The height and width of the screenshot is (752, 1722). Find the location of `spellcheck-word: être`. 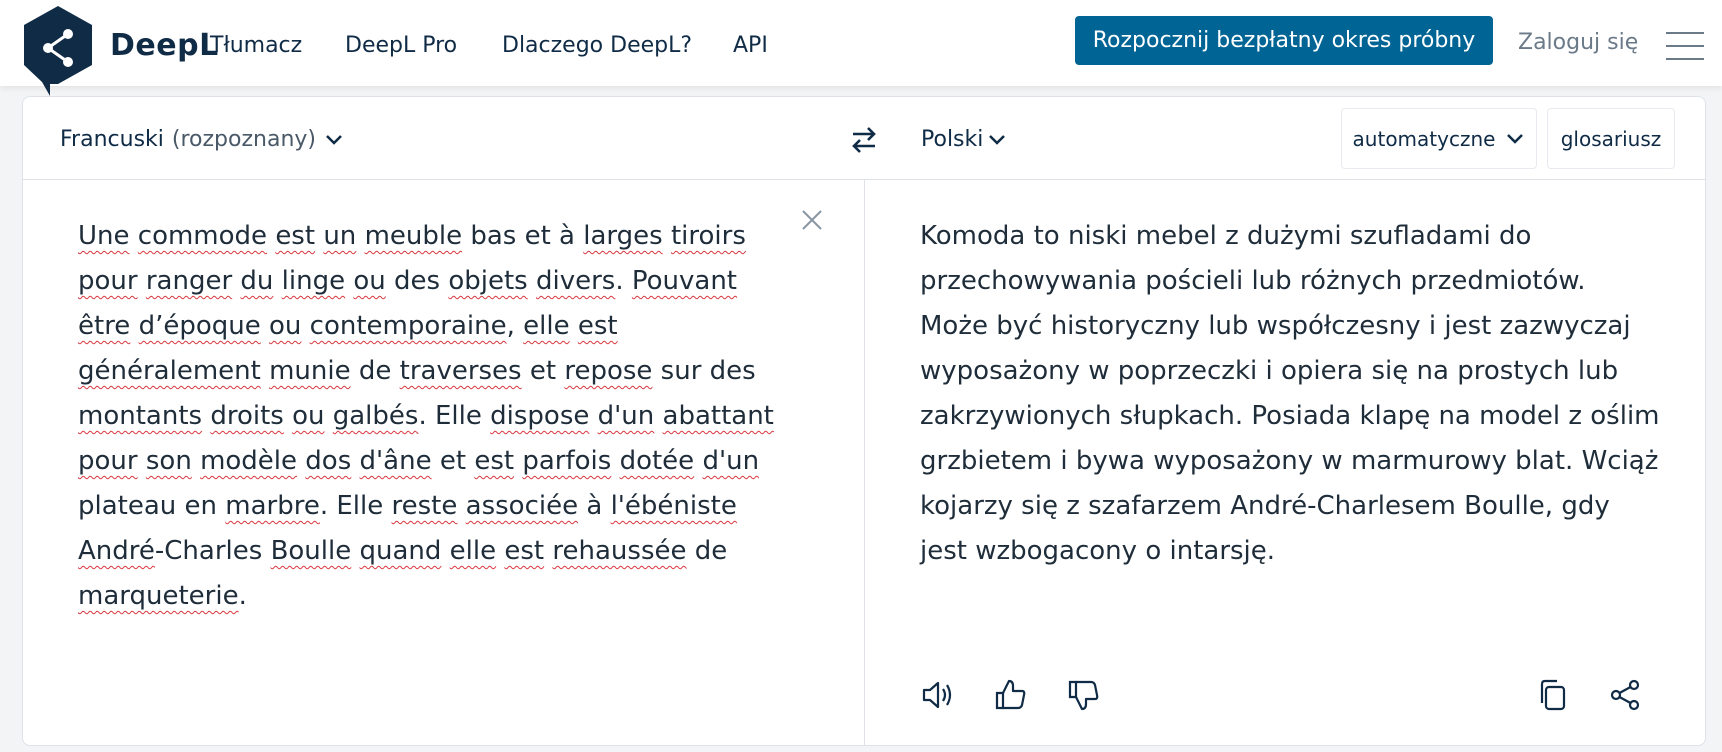

spellcheck-word: être is located at coordinates (104, 326).